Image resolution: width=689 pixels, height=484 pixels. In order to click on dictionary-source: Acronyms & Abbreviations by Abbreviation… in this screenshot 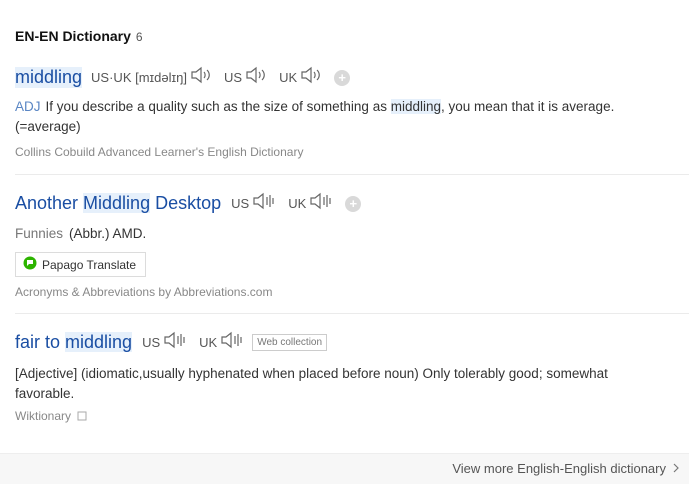, I will do `click(352, 292)`.